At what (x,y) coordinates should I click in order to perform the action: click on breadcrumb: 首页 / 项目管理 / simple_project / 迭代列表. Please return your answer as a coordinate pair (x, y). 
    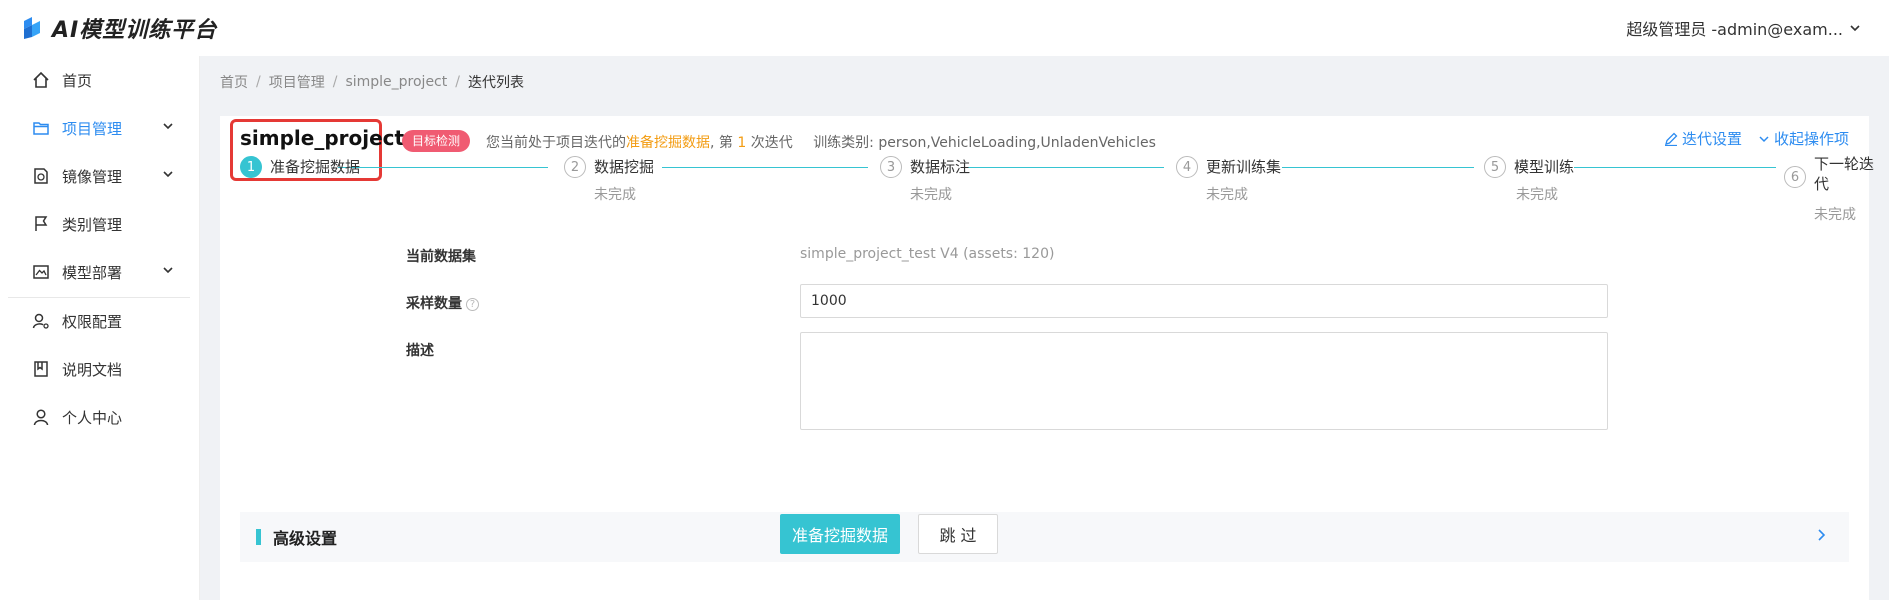
    Looking at the image, I should click on (372, 82).